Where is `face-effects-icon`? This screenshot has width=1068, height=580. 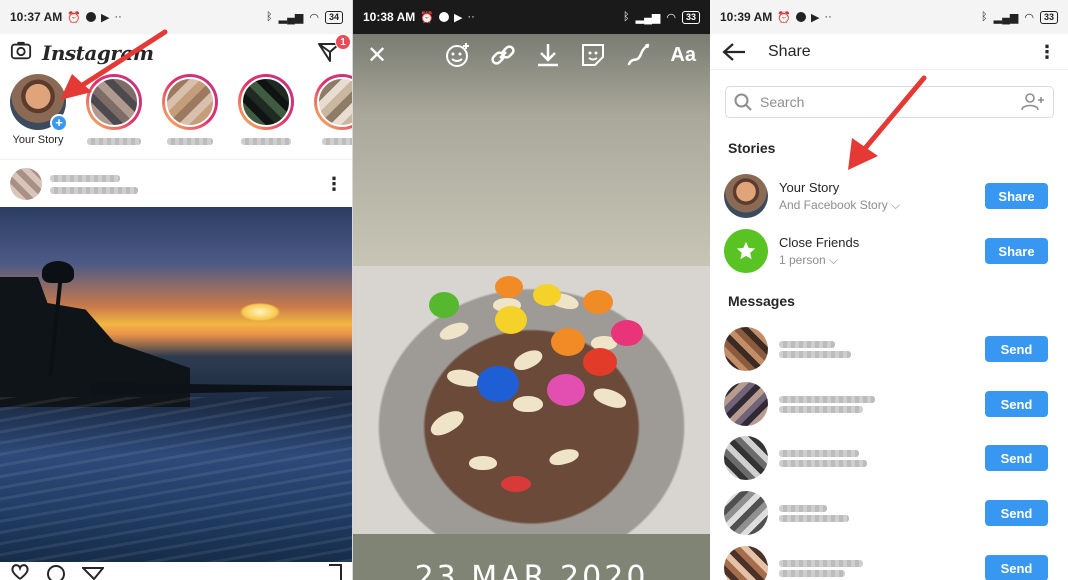 face-effects-icon is located at coordinates (458, 55).